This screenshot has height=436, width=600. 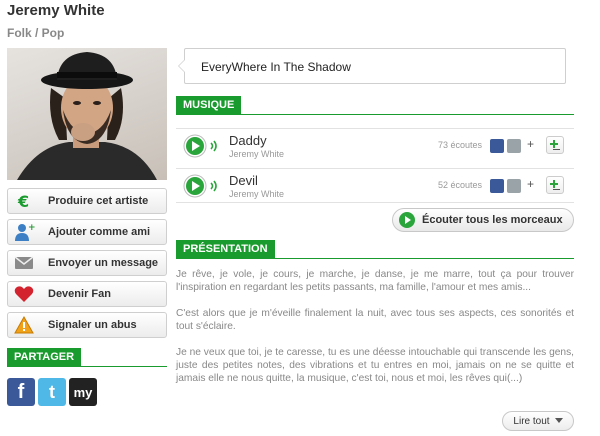 What do you see at coordinates (44, 357) in the screenshot?
I see `share-title: PARTAGER` at bounding box center [44, 357].